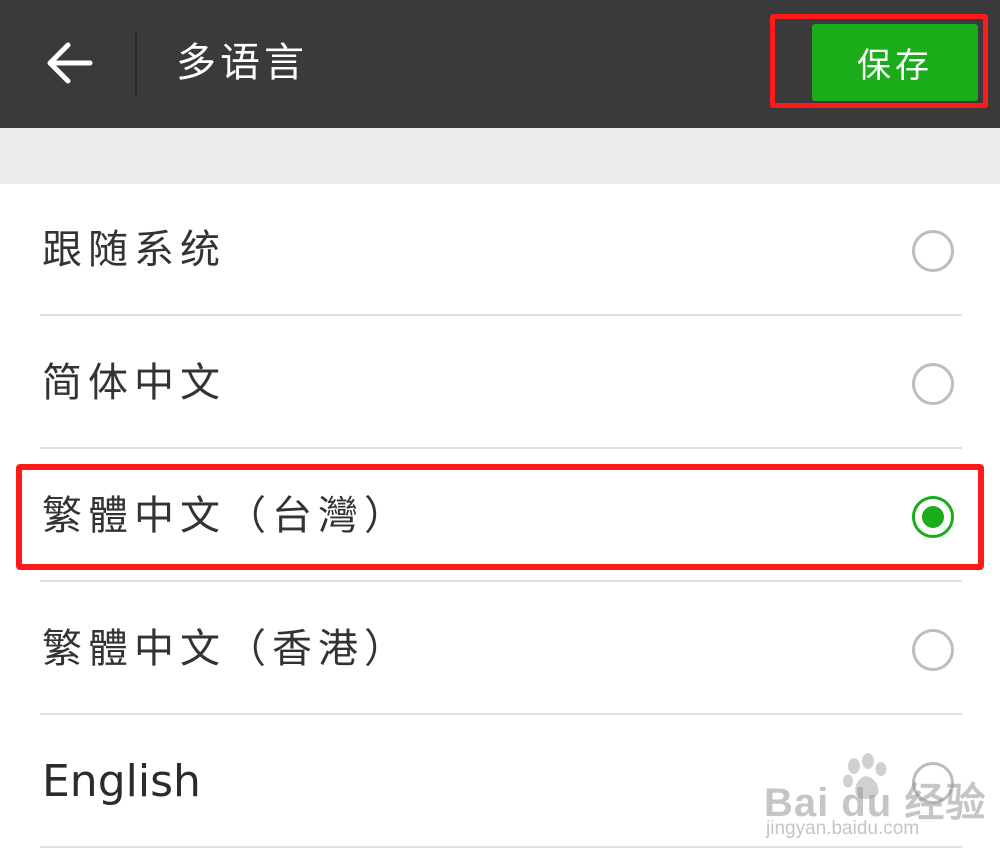 The width and height of the screenshot is (1000, 863). Describe the element at coordinates (226, 649) in the screenshot. I see `language-label: 繁體中文（香港）` at that location.